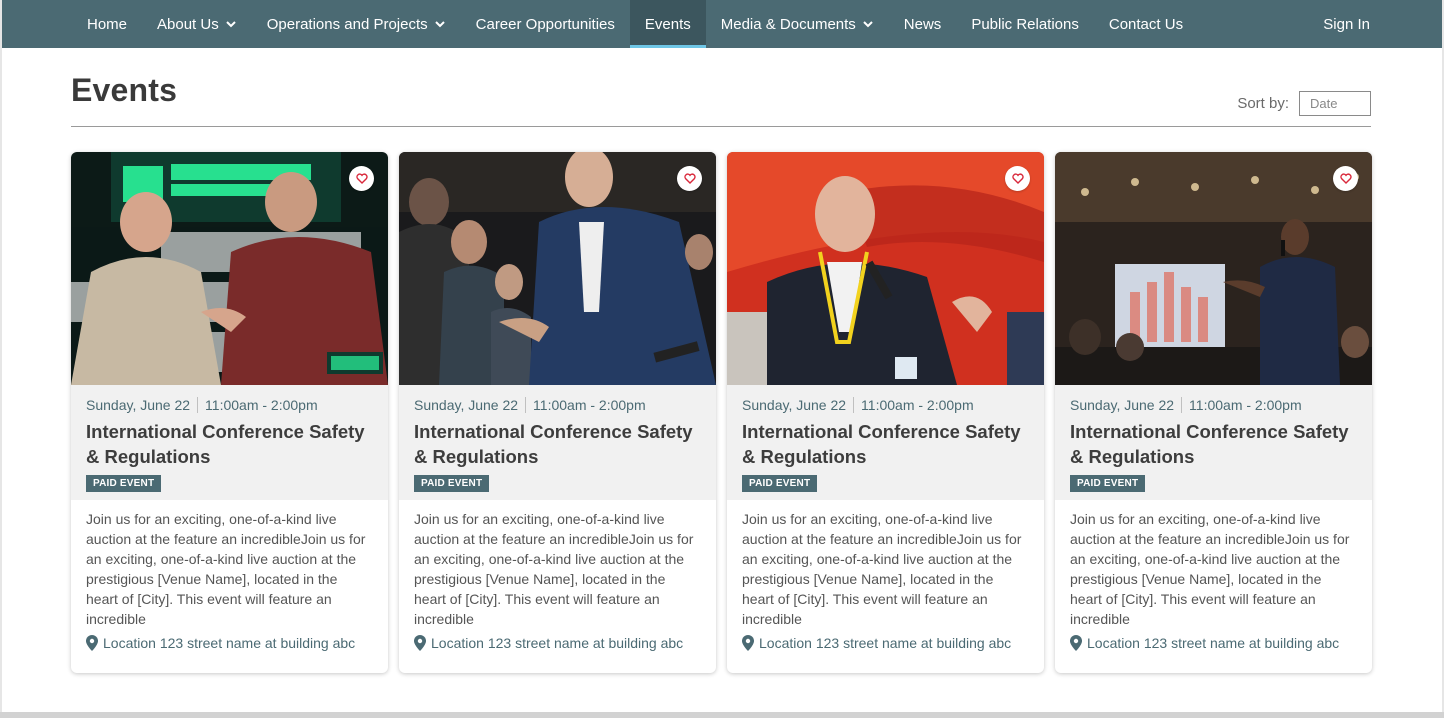 Image resolution: width=1444 pixels, height=718 pixels. I want to click on photo-handshake-mining-expo, so click(229, 268).